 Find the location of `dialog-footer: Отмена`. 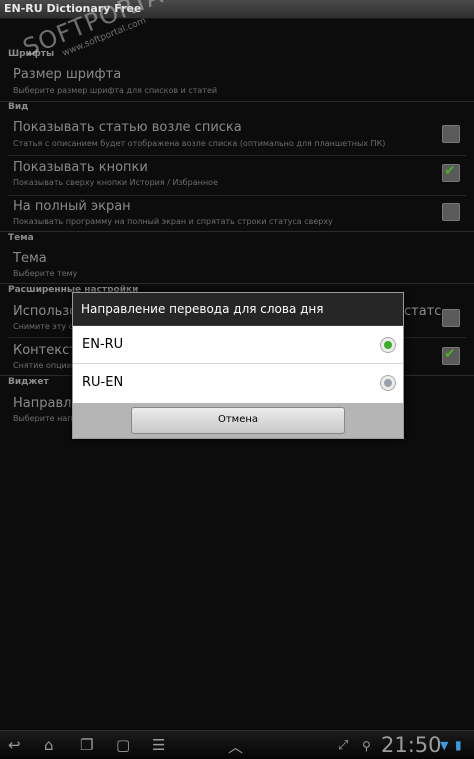

dialog-footer: Отмена is located at coordinates (238, 420).